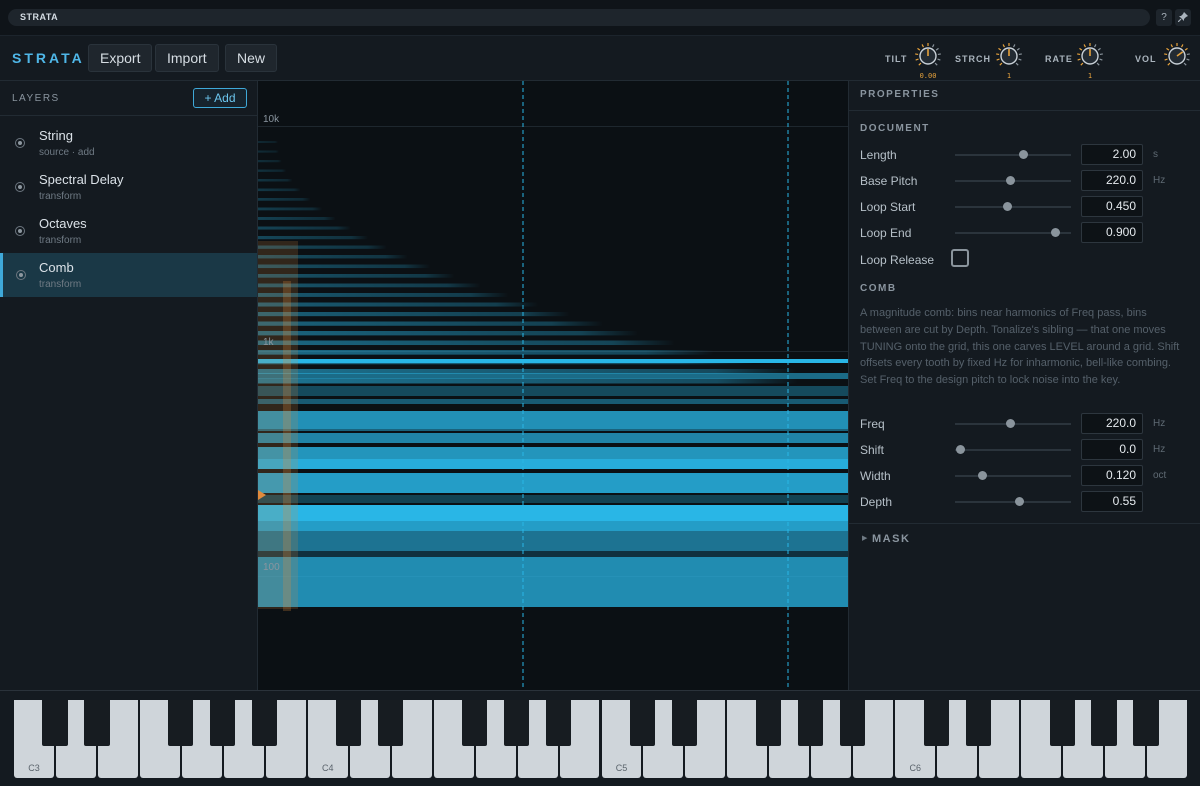 The image size is (1200, 786). I want to click on loop-end-field: 0.900, so click(1112, 232).